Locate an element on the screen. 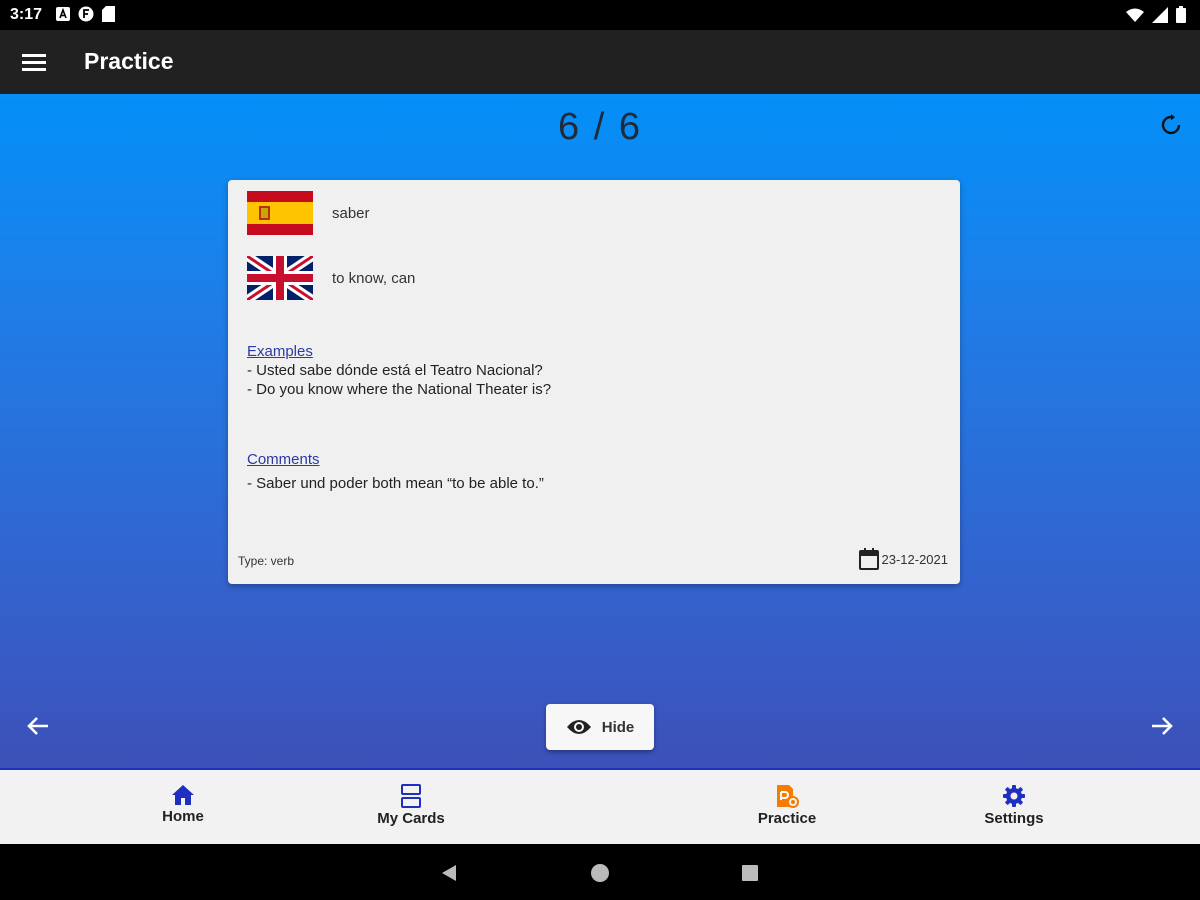 Image resolution: width=1200 pixels, height=900 pixels. menu-button is located at coordinates (34, 62).